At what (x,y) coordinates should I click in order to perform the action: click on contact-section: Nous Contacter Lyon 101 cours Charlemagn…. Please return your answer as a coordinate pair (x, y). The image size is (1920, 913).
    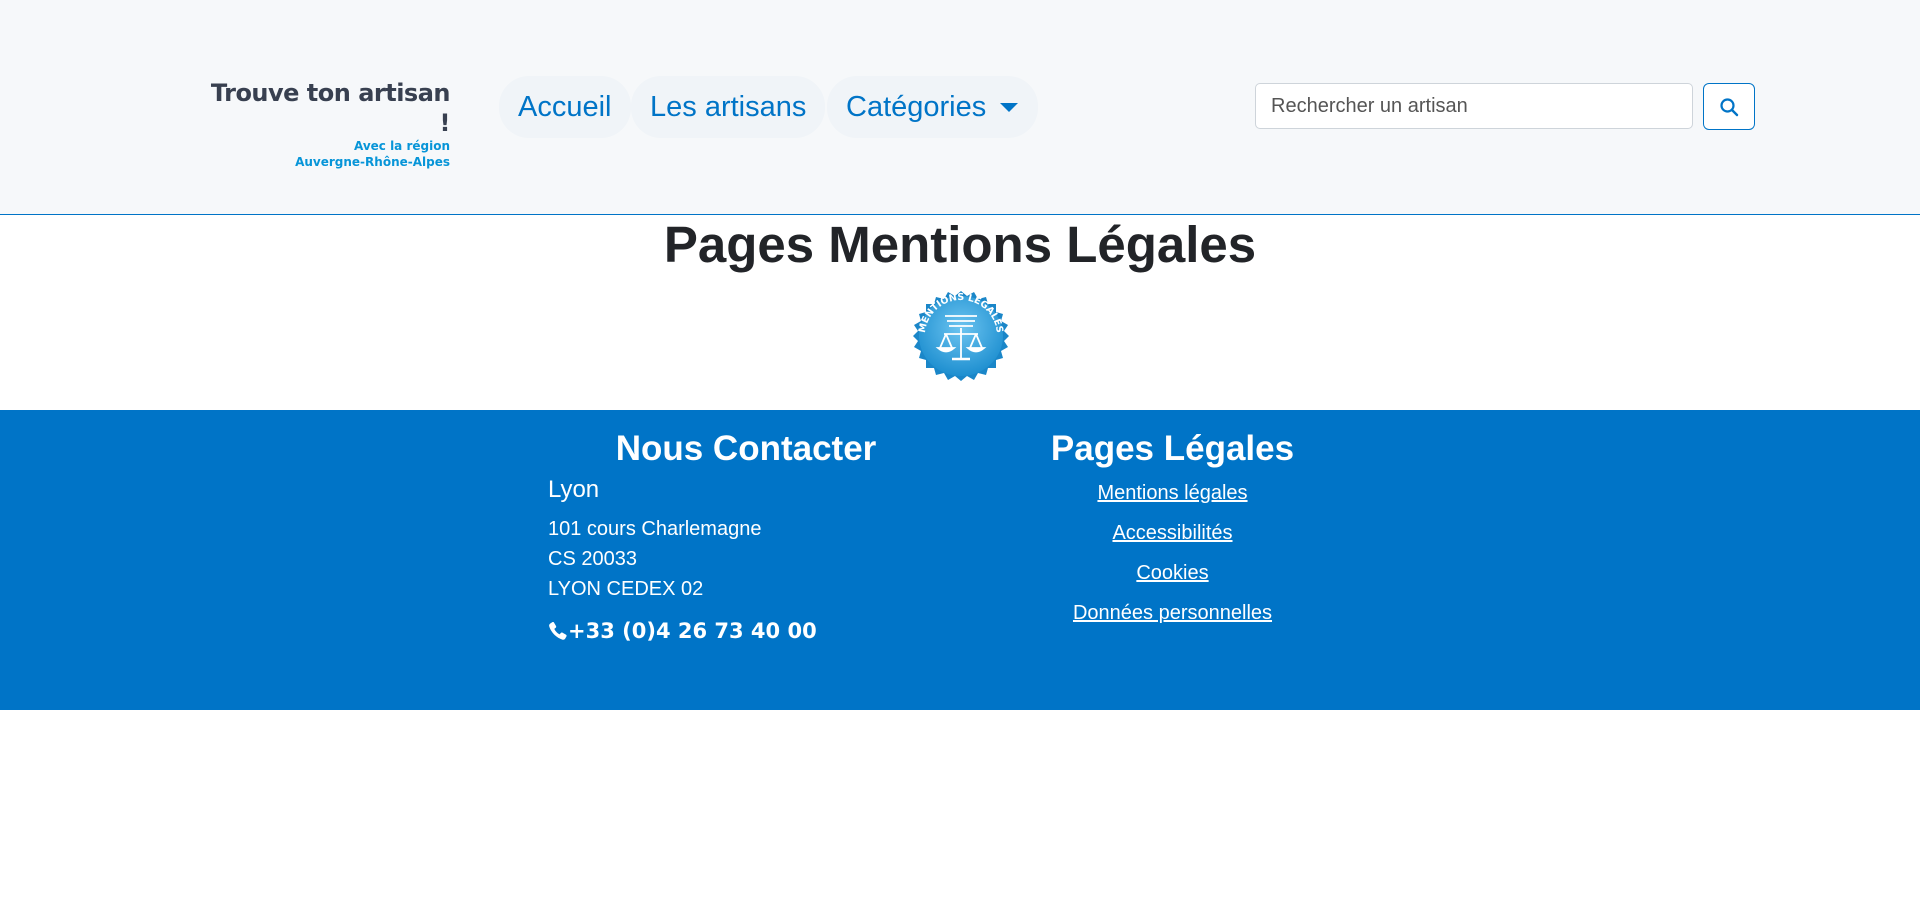
    Looking at the image, I should click on (746, 536).